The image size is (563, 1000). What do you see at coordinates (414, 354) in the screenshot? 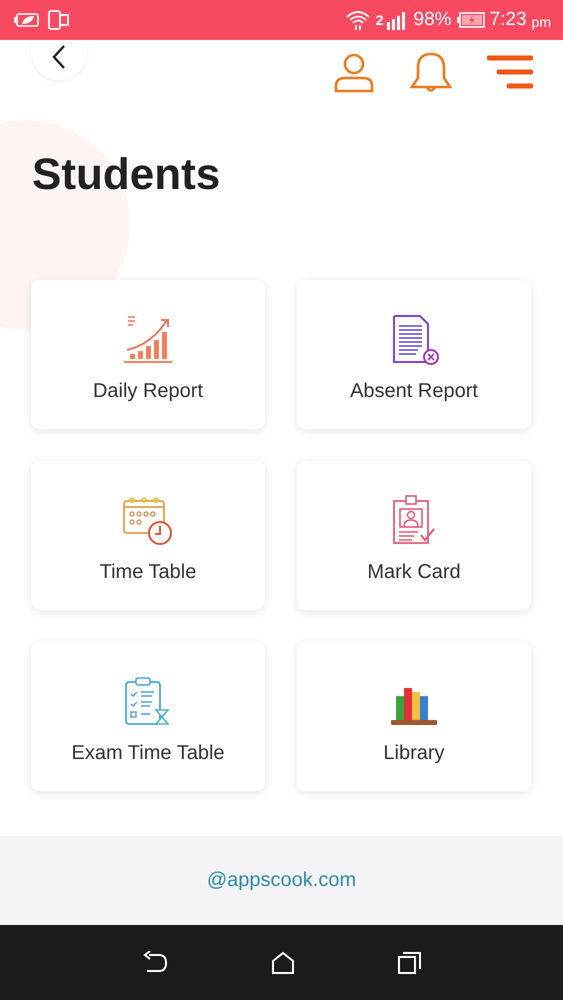
I see `menu-tile: Absent Report` at bounding box center [414, 354].